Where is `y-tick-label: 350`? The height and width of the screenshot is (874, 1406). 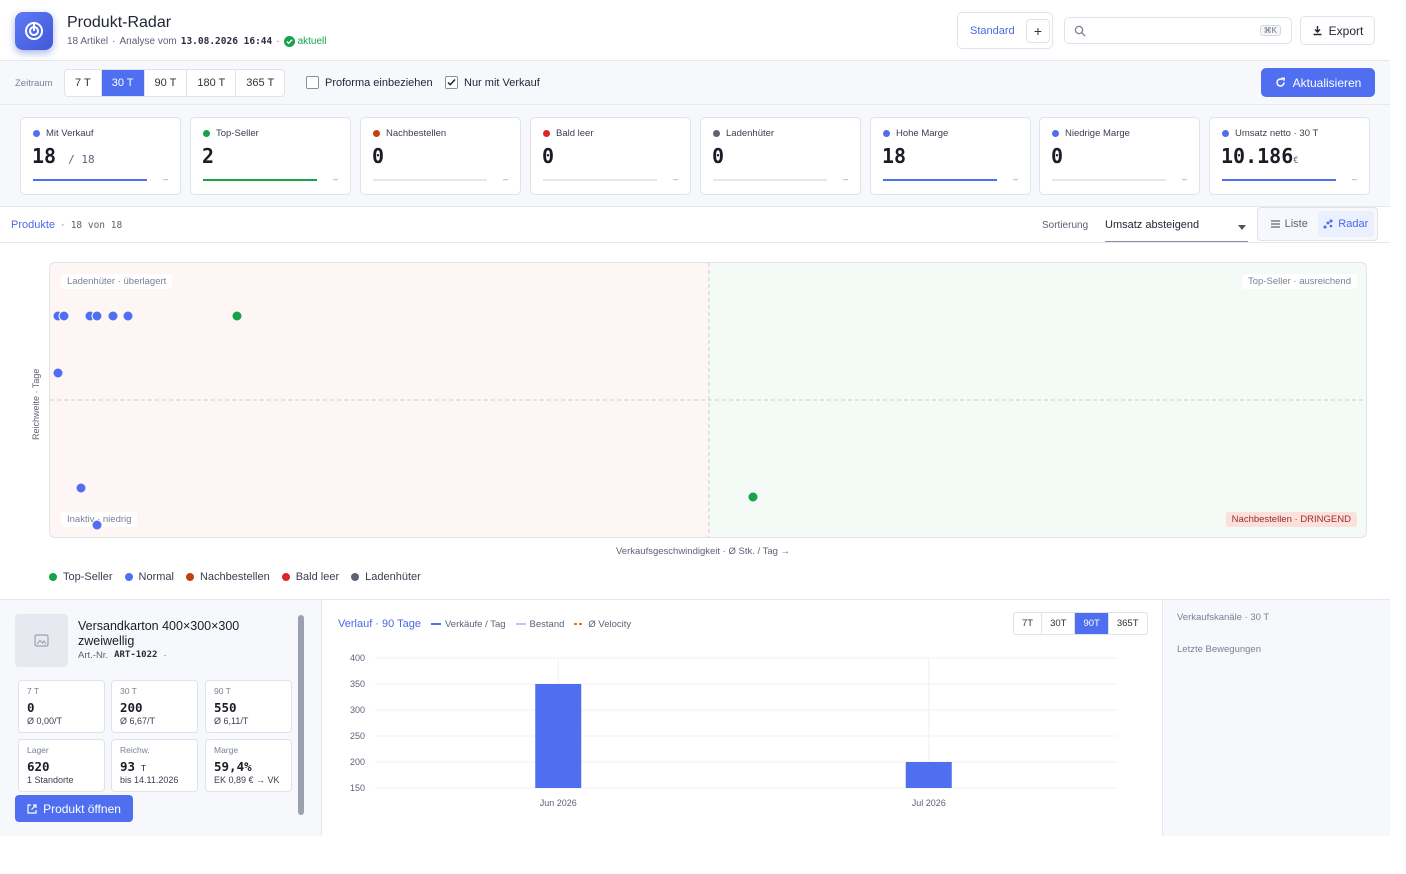
y-tick-label: 350 is located at coordinates (357, 684).